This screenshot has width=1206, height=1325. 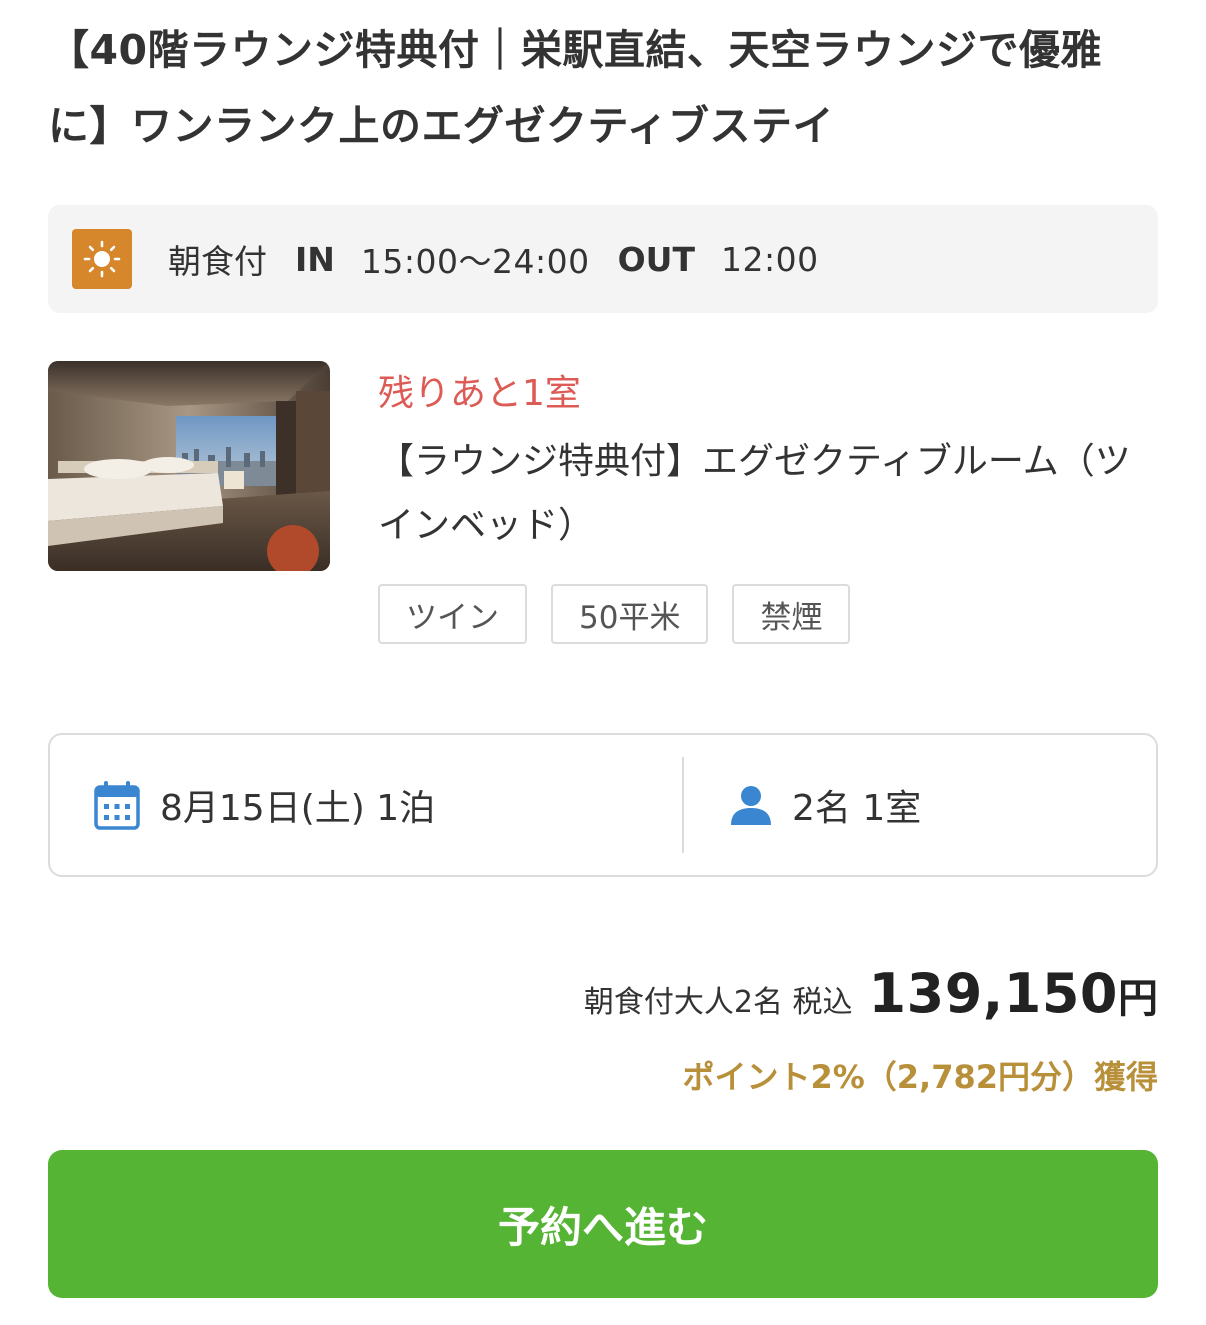 I want to click on checkin-label: IN, so click(x=315, y=259).